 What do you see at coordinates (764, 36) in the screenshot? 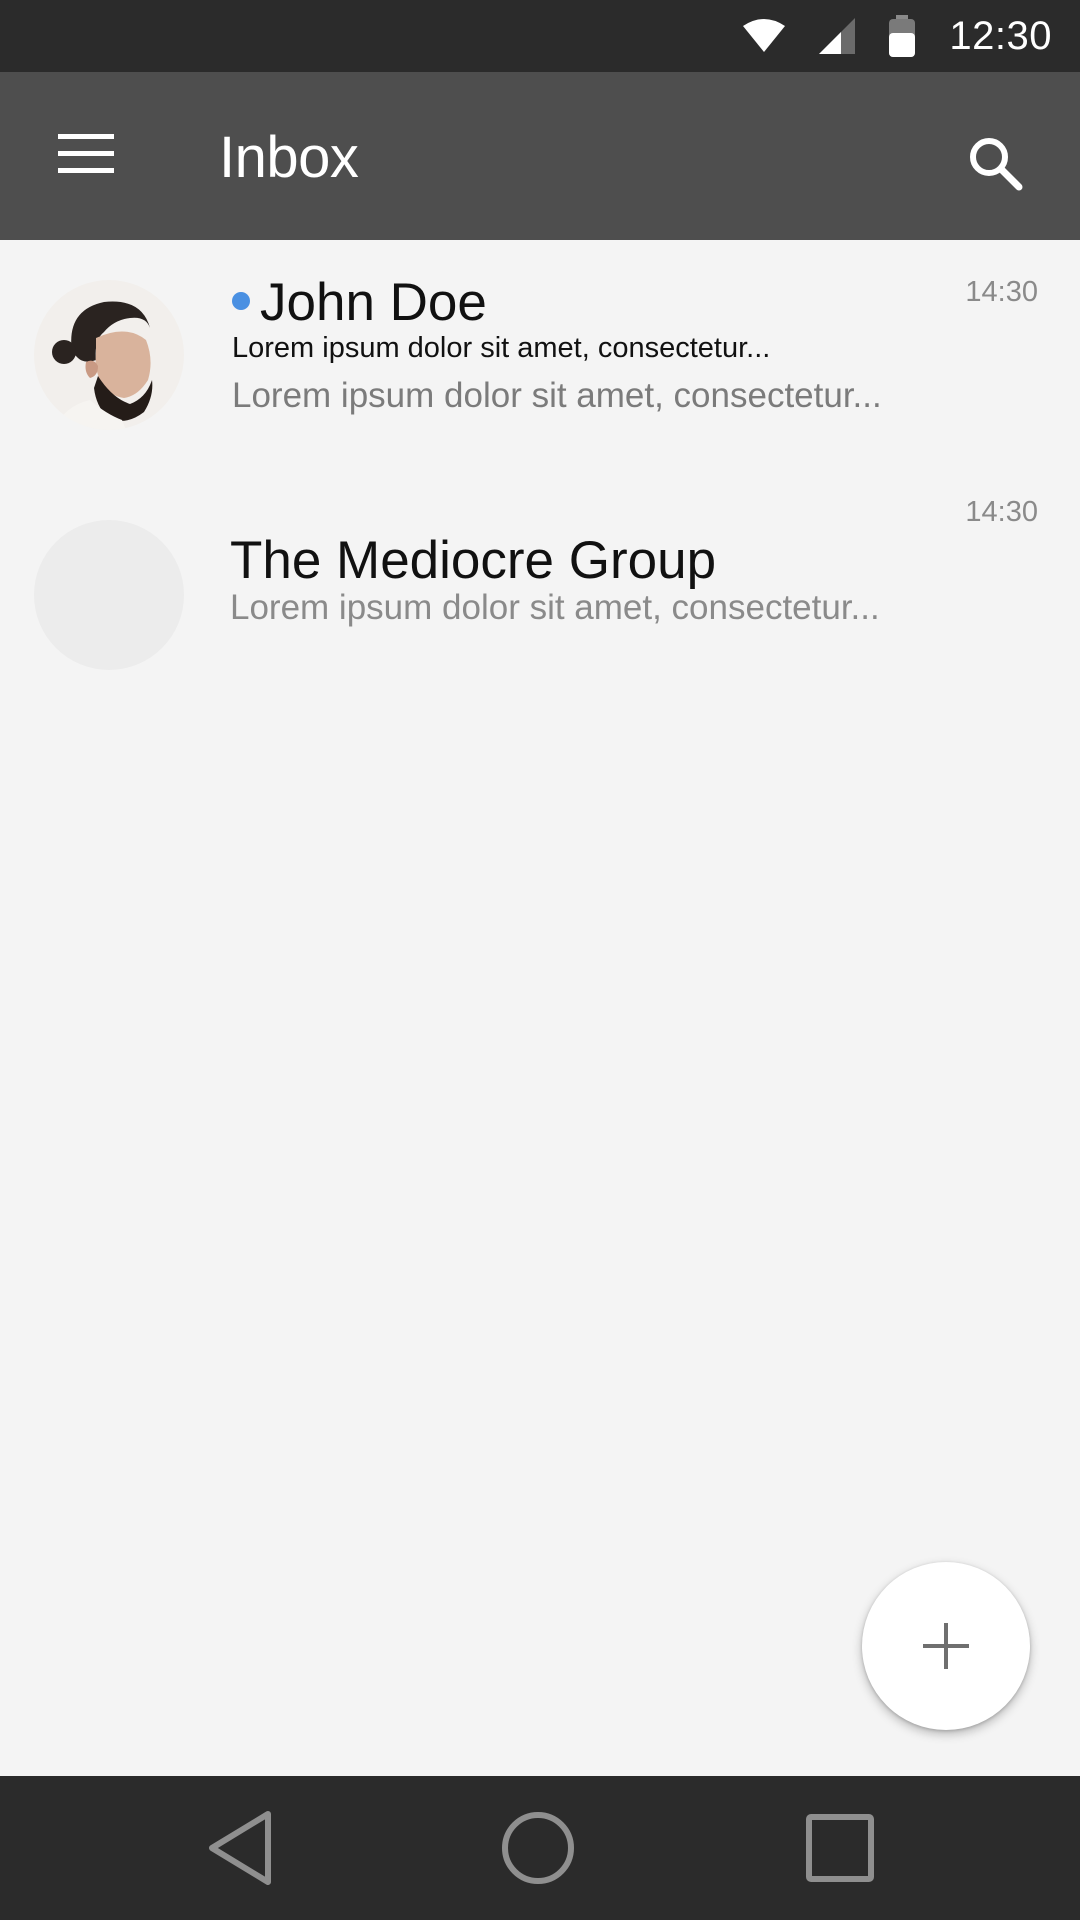
I see `wifi-icon` at bounding box center [764, 36].